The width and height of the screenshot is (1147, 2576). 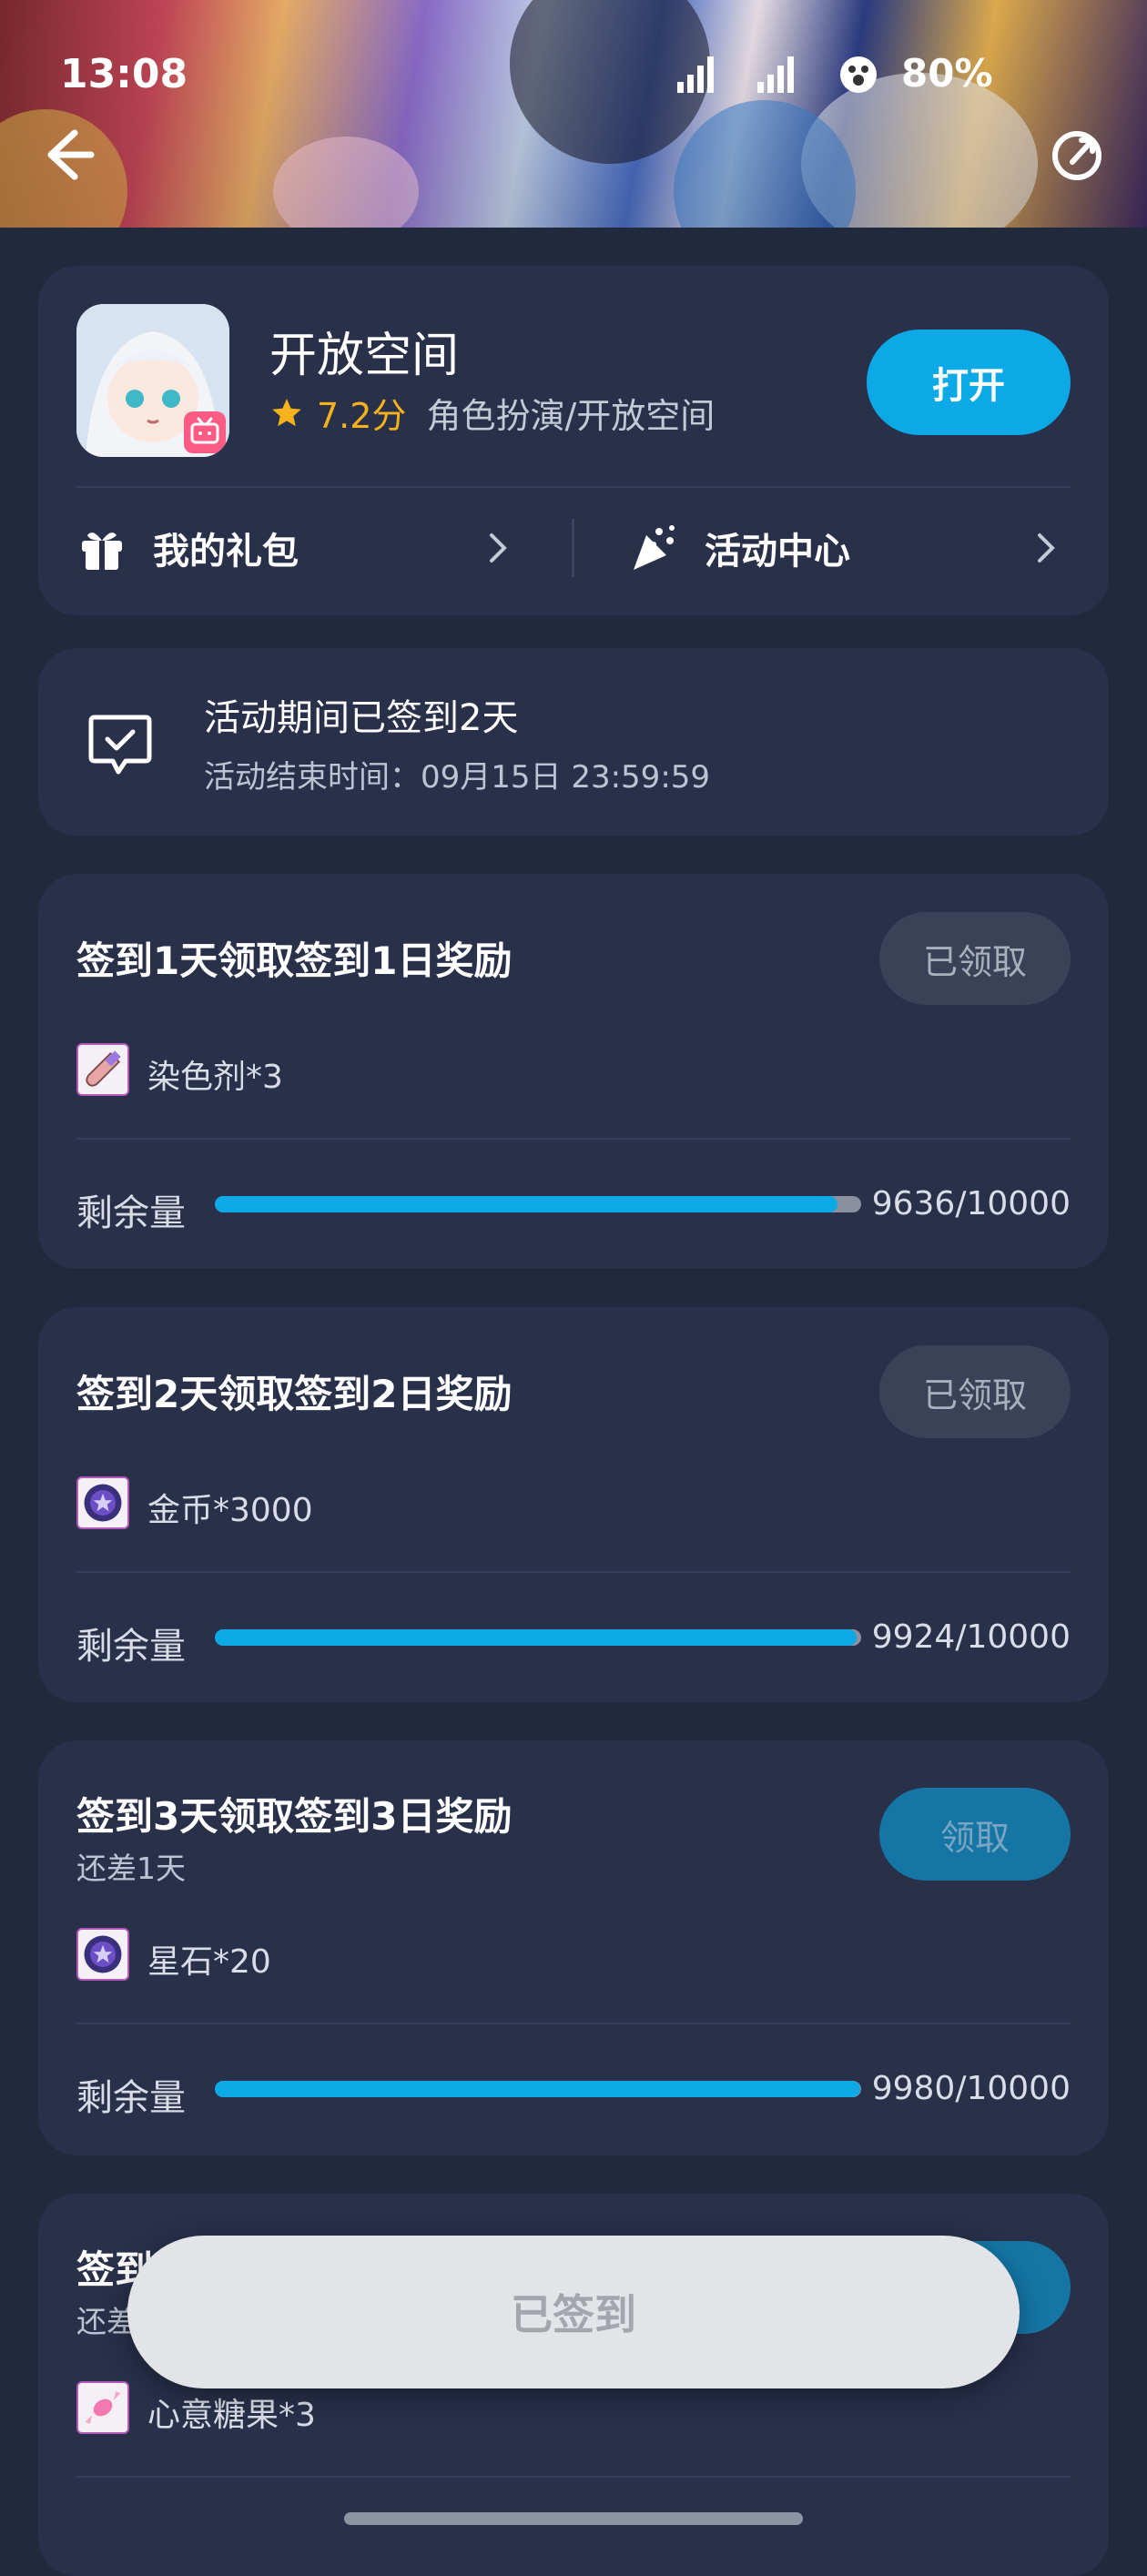 What do you see at coordinates (67, 154) in the screenshot?
I see `back-arrow-icon` at bounding box center [67, 154].